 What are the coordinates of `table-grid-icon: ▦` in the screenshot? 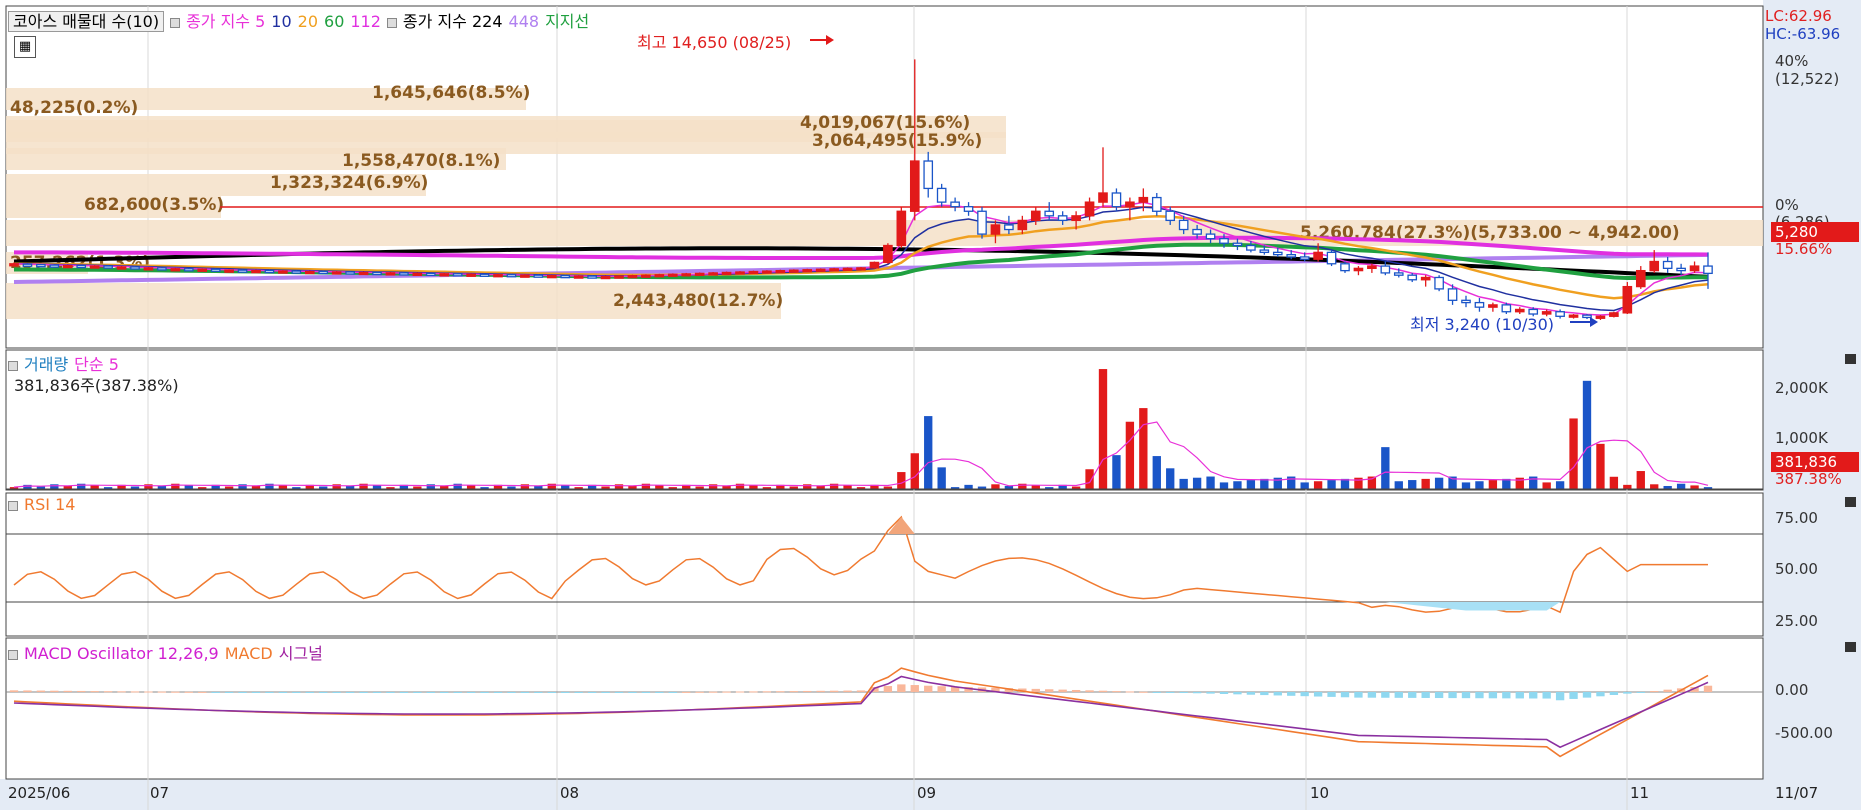 It's located at (25, 47).